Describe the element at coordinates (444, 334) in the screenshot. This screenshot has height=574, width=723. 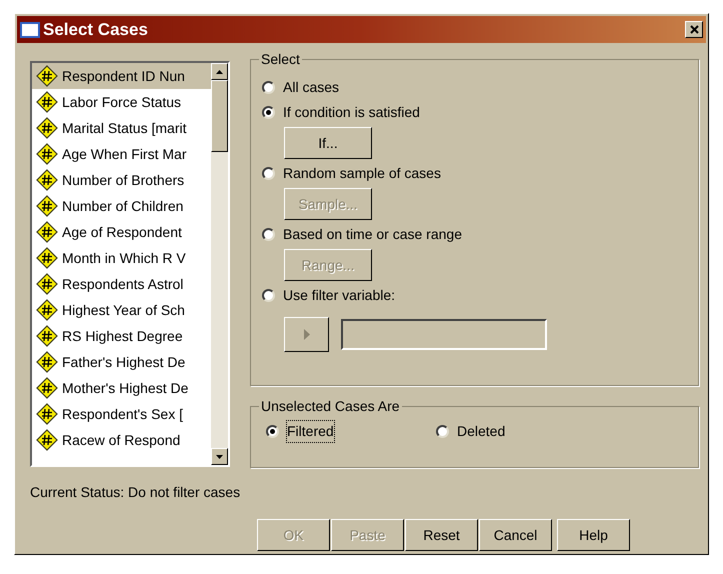
I see `filter-variable-field` at that location.